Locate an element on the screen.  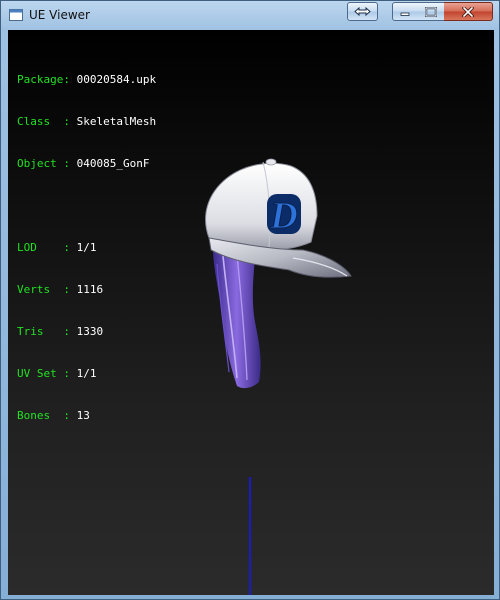
info-row-tris: Tris : 1330 is located at coordinates (86, 332).